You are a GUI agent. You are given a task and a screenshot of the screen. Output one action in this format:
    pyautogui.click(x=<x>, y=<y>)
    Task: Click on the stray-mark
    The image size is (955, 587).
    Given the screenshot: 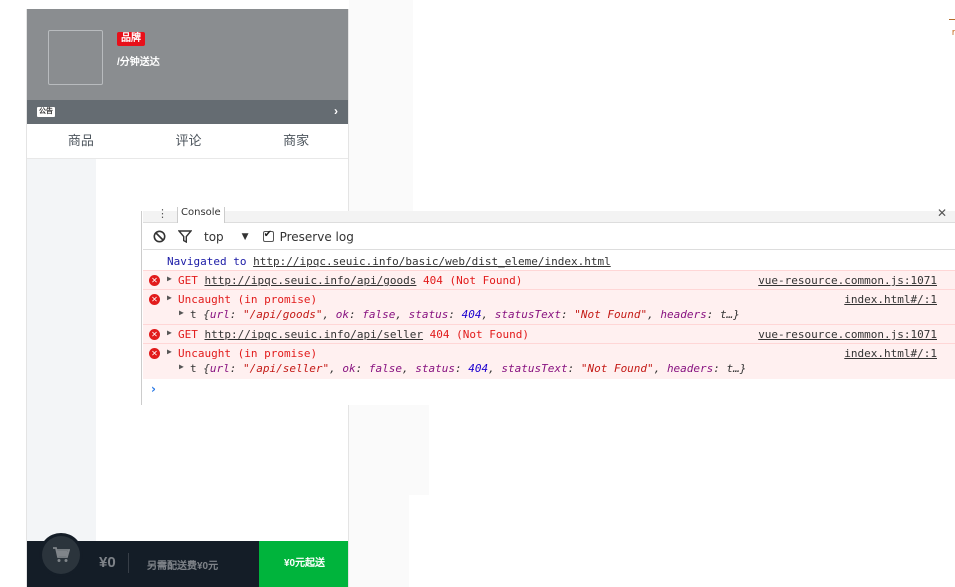 What is the action you would take?
    pyautogui.click(x=952, y=19)
    